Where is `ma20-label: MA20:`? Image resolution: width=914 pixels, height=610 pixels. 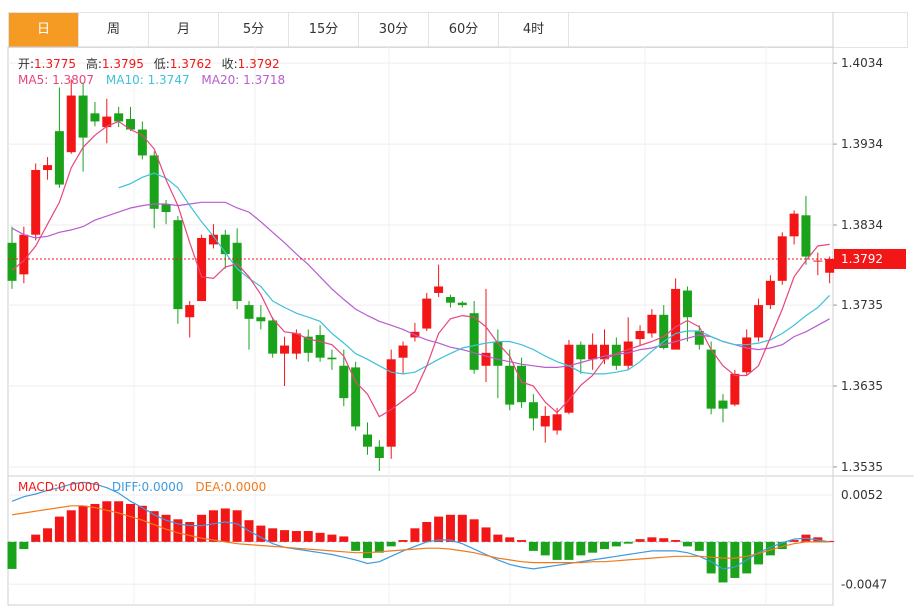 ma20-label: MA20: is located at coordinates (222, 80).